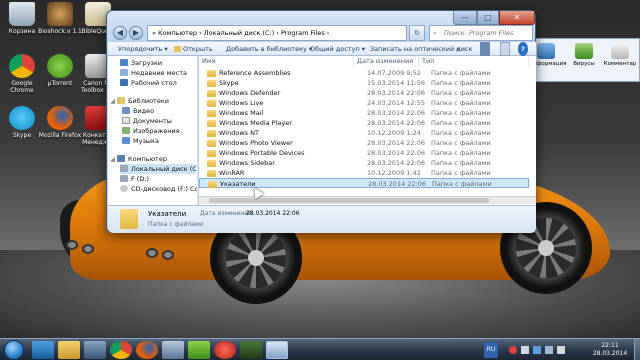 The height and width of the screenshot is (360, 640). Describe the element at coordinates (488, 18) in the screenshot. I see `maximize-button: □` at that location.